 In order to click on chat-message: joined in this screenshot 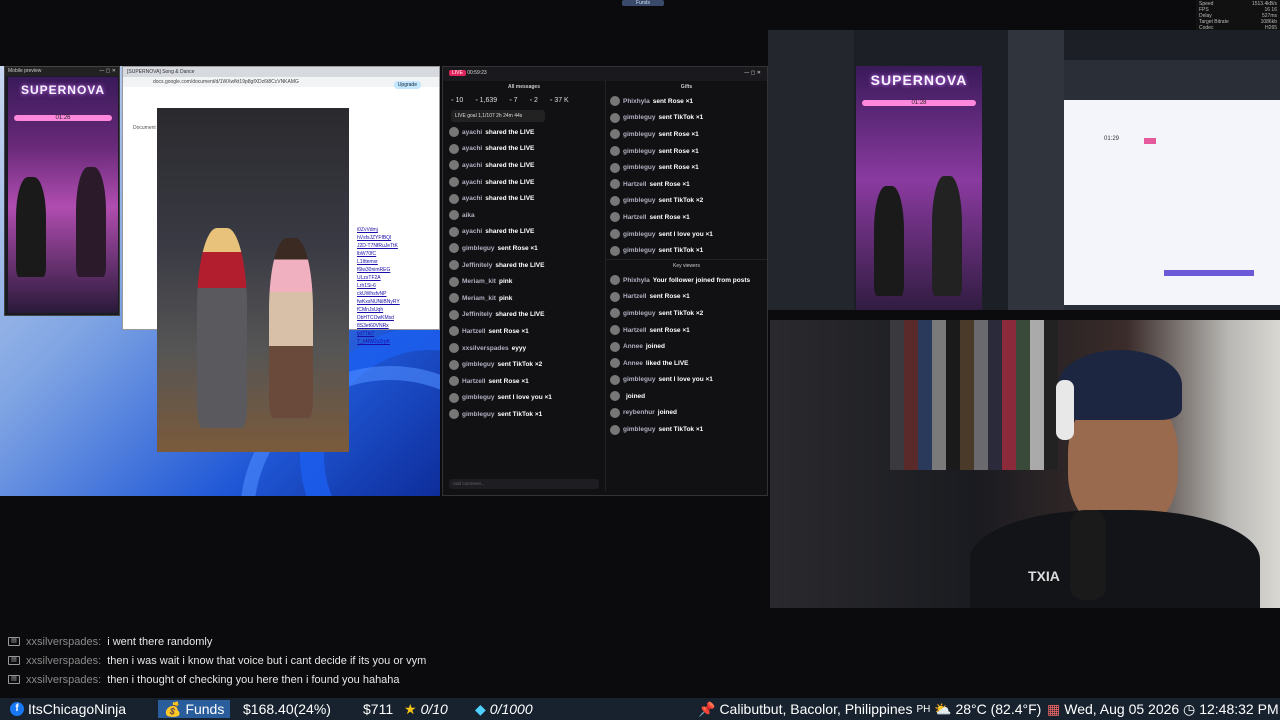, I will do `click(686, 396)`.